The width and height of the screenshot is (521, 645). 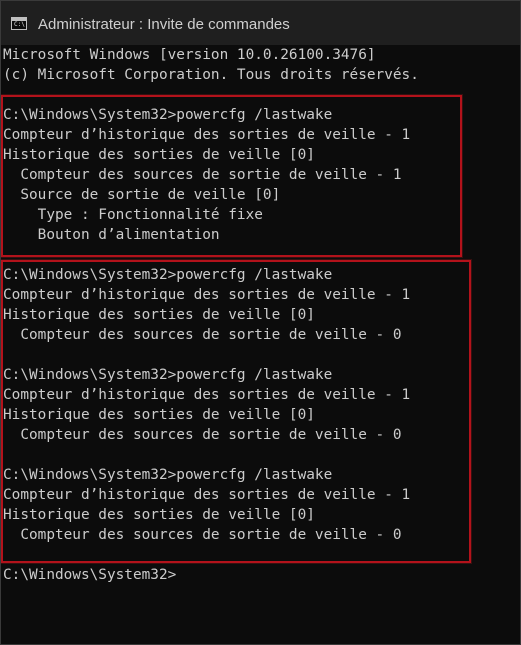 What do you see at coordinates (19, 23) in the screenshot?
I see `cmd-icon: C:\` at bounding box center [19, 23].